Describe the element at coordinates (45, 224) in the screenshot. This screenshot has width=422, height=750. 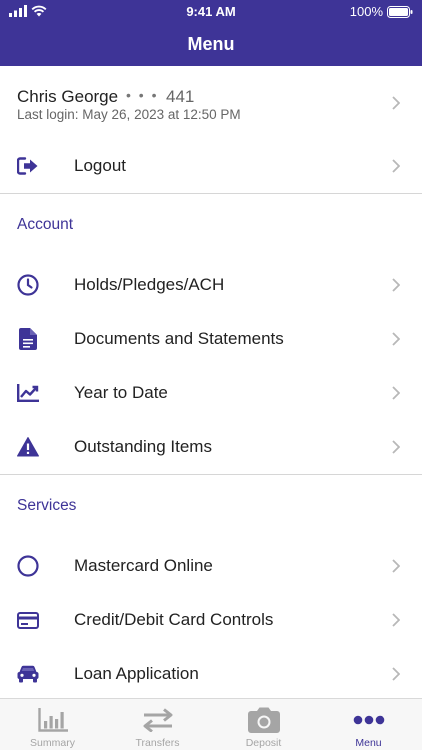
I see `account-section-title: Account` at that location.